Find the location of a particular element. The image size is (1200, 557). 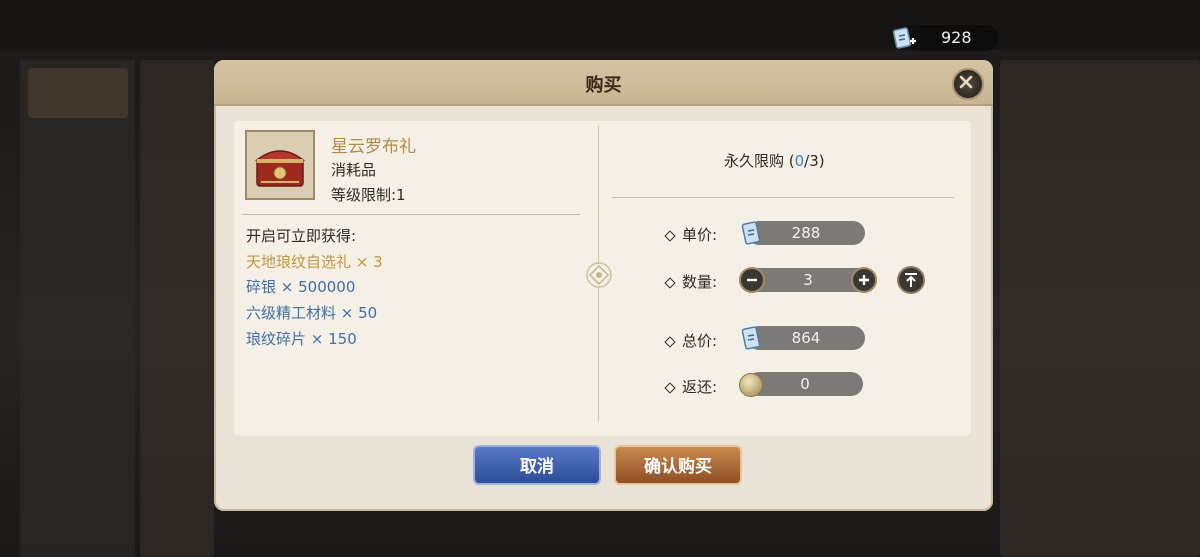

unit-price-label-row: 单价: is located at coordinates (691, 234).